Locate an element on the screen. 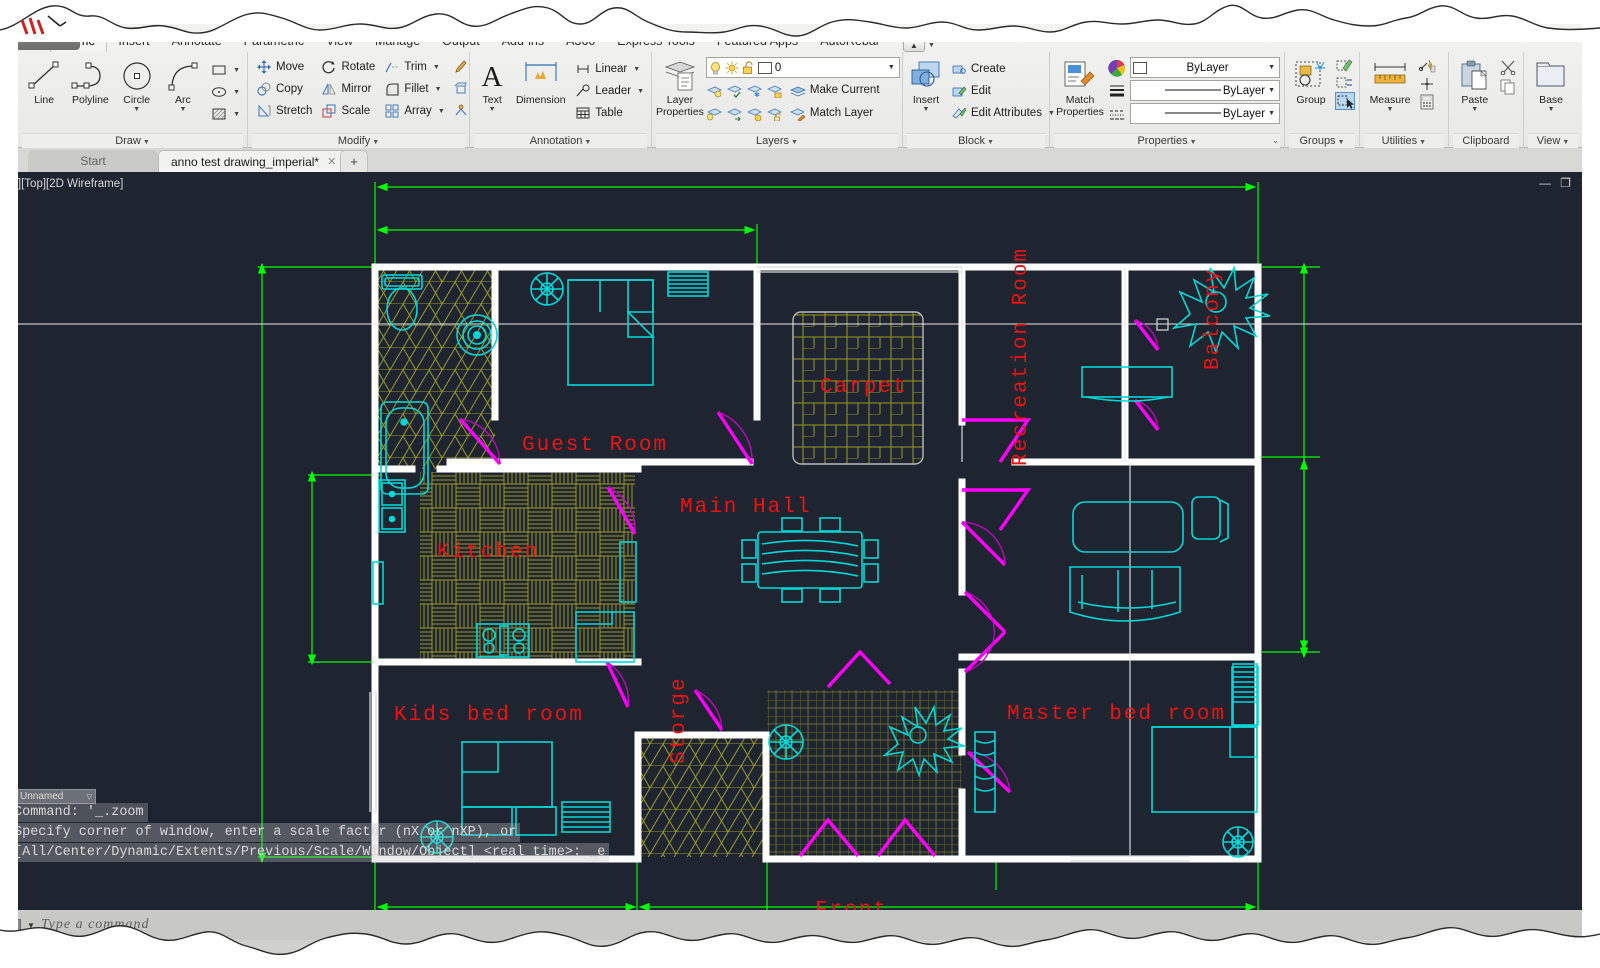  new-tab-button: + is located at coordinates (354, 161).